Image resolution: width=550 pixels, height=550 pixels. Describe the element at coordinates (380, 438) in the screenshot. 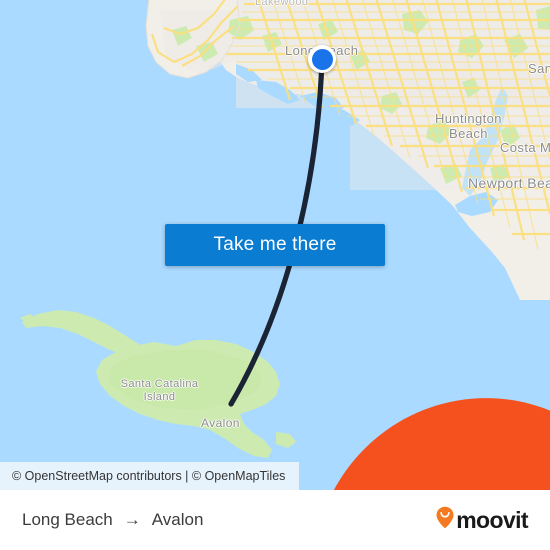

I see `destination-marker-icon` at that location.